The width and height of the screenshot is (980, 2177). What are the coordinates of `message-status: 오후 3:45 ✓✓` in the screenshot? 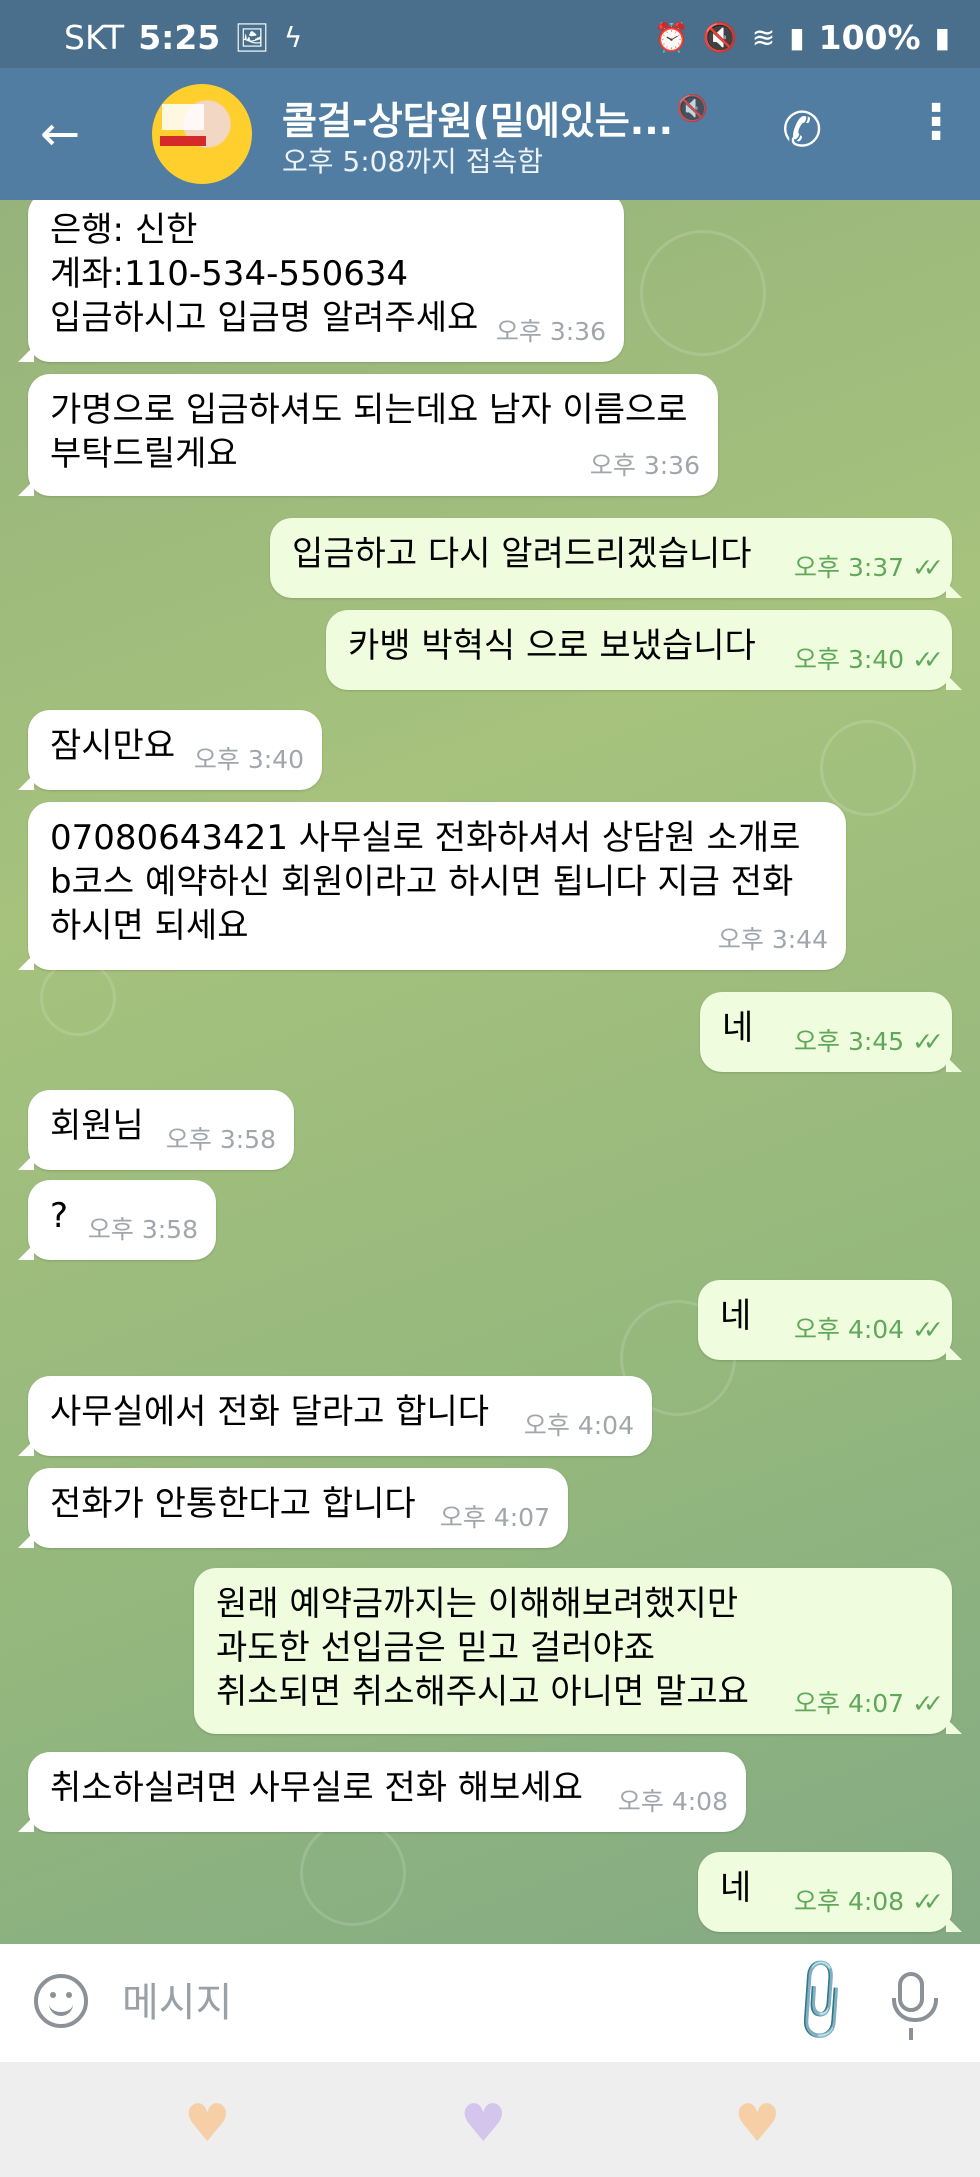 It's located at (869, 1042).